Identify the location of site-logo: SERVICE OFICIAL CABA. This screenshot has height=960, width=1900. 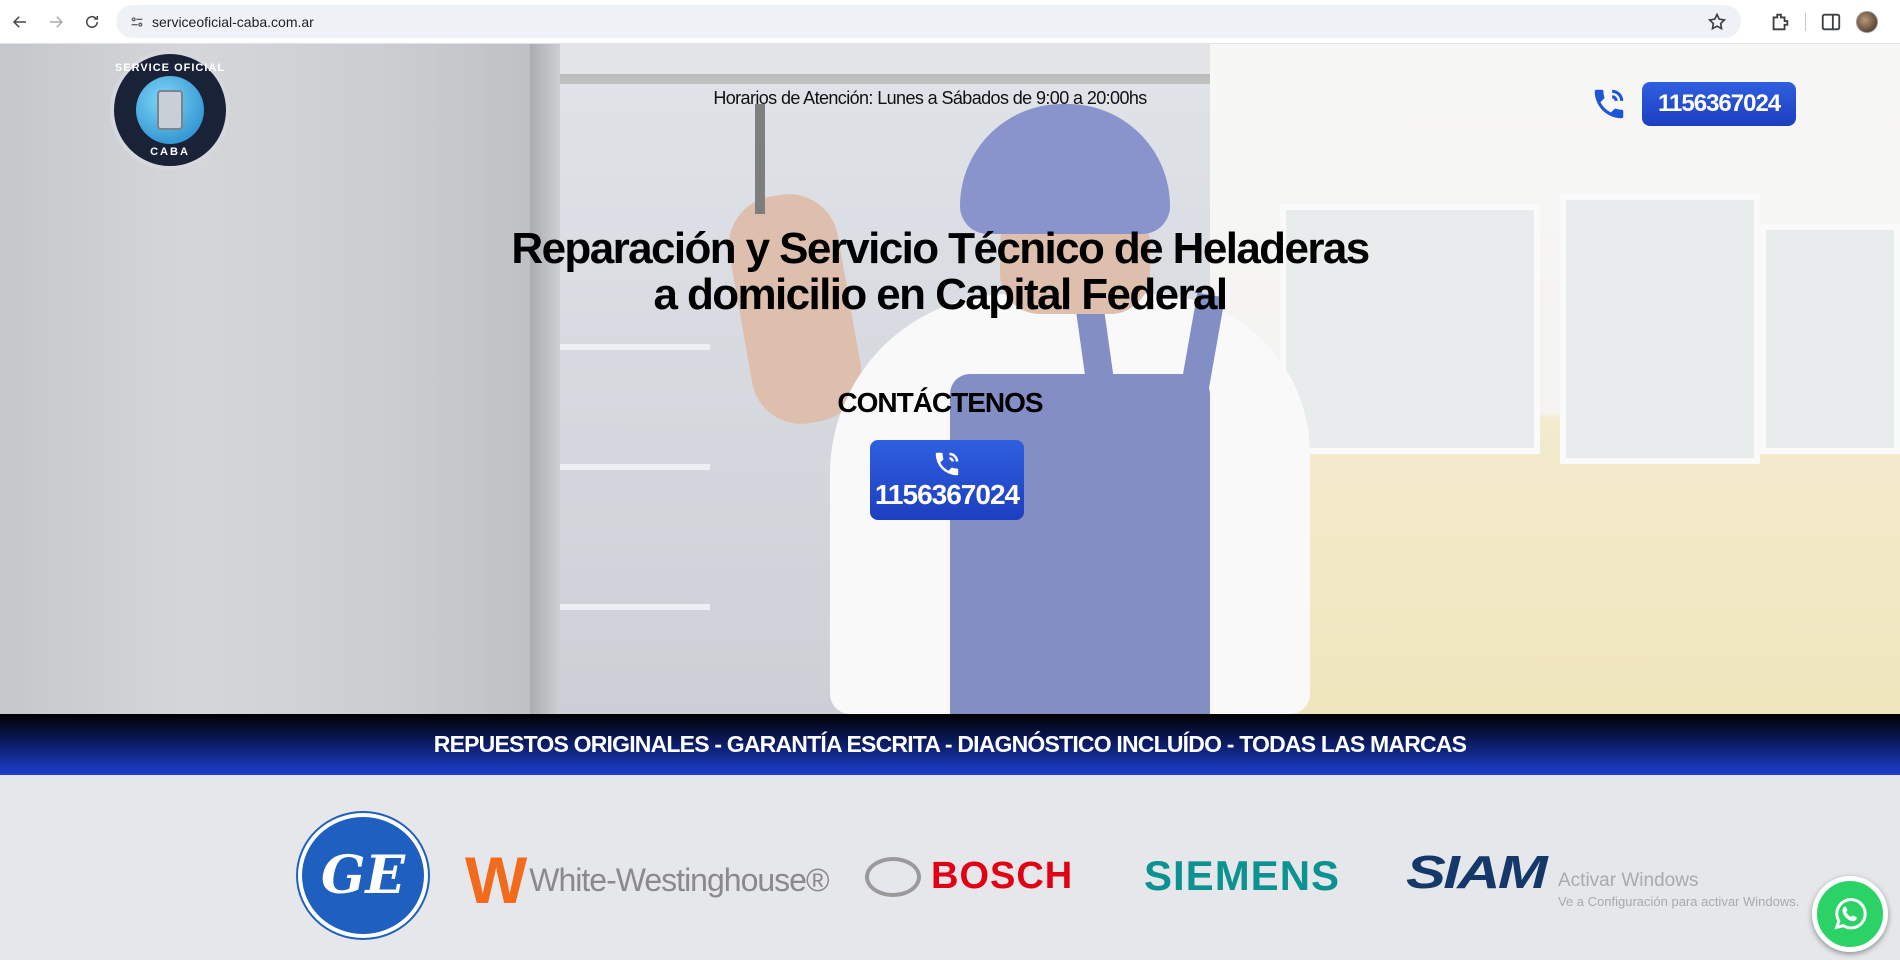
(170, 110).